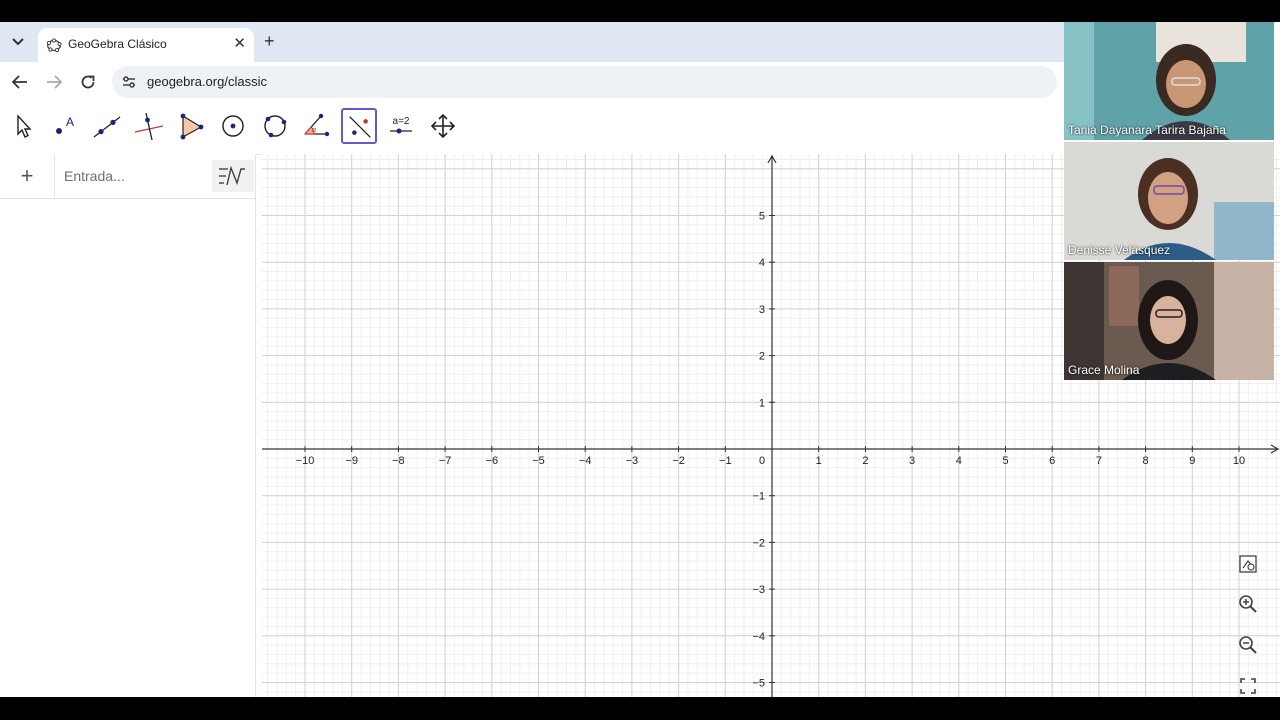 The image size is (1280, 720). I want to click on video-tile-participant-2: Denisse Velásquez, so click(1169, 201).